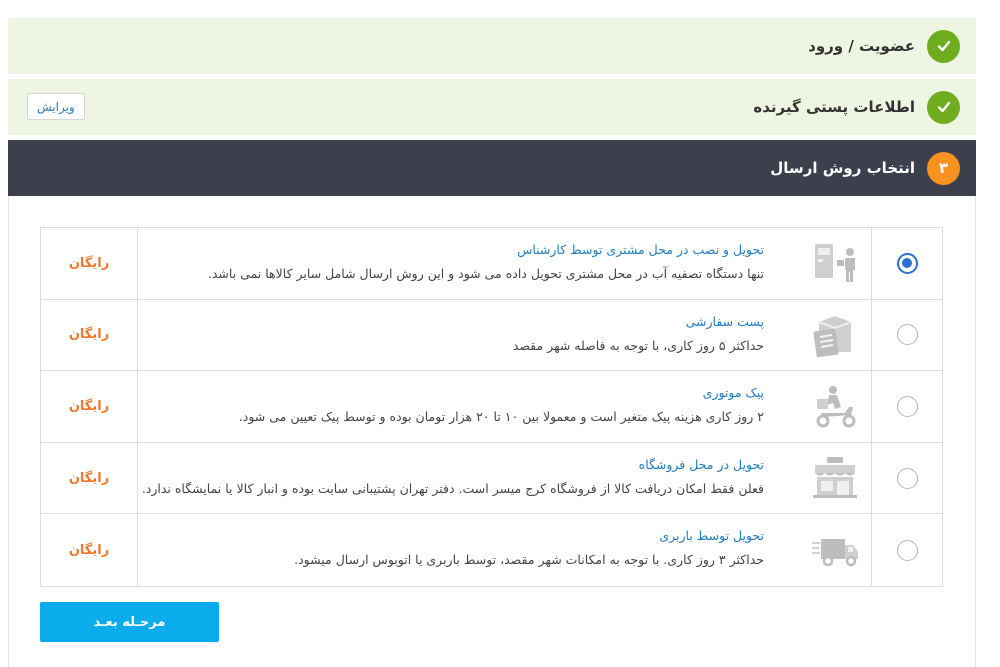 This screenshot has height=667, width=1000. Describe the element at coordinates (835, 550) in the screenshot. I see `delivery-truck-icon` at that location.